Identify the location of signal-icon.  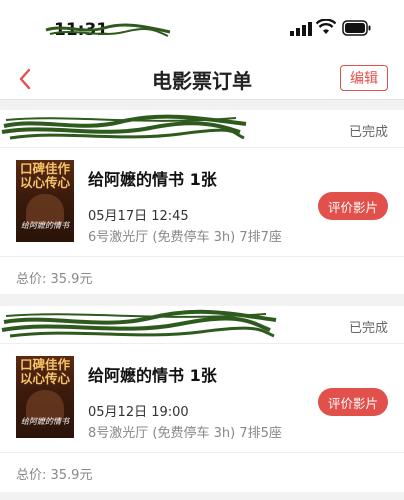
(301, 29).